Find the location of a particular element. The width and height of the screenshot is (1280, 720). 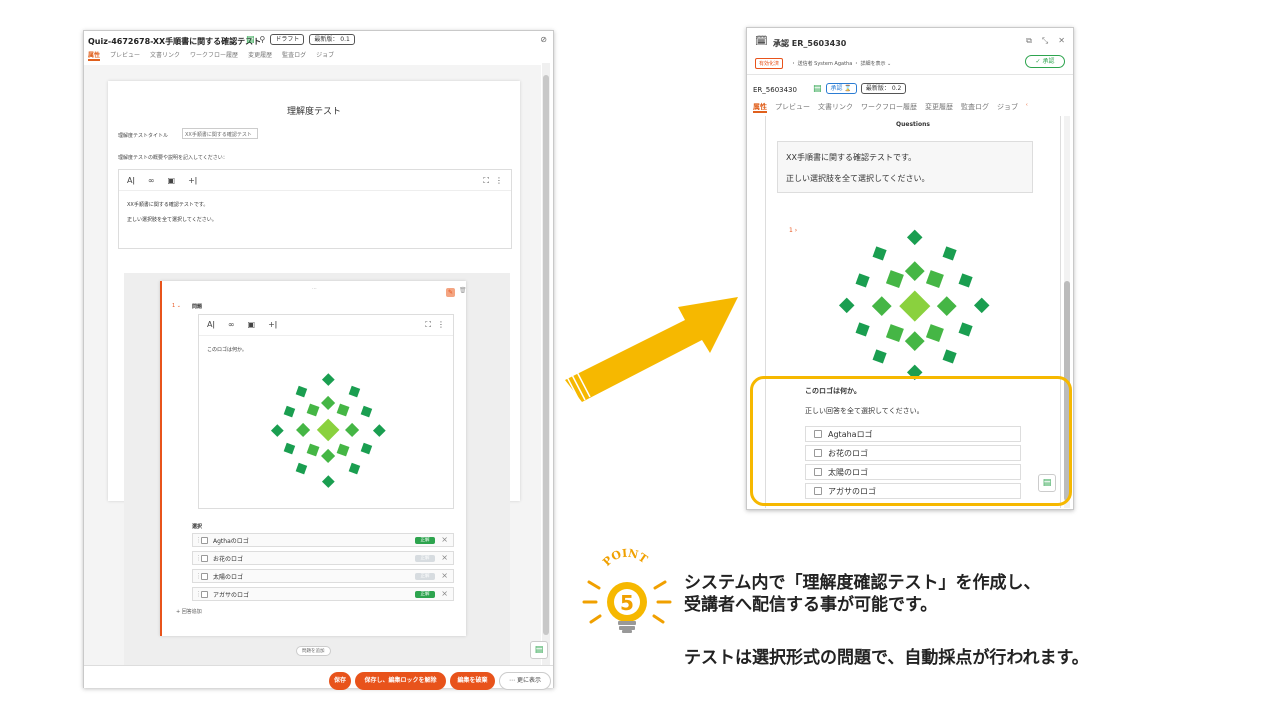

option-text: アガサのロゴ is located at coordinates (231, 595).